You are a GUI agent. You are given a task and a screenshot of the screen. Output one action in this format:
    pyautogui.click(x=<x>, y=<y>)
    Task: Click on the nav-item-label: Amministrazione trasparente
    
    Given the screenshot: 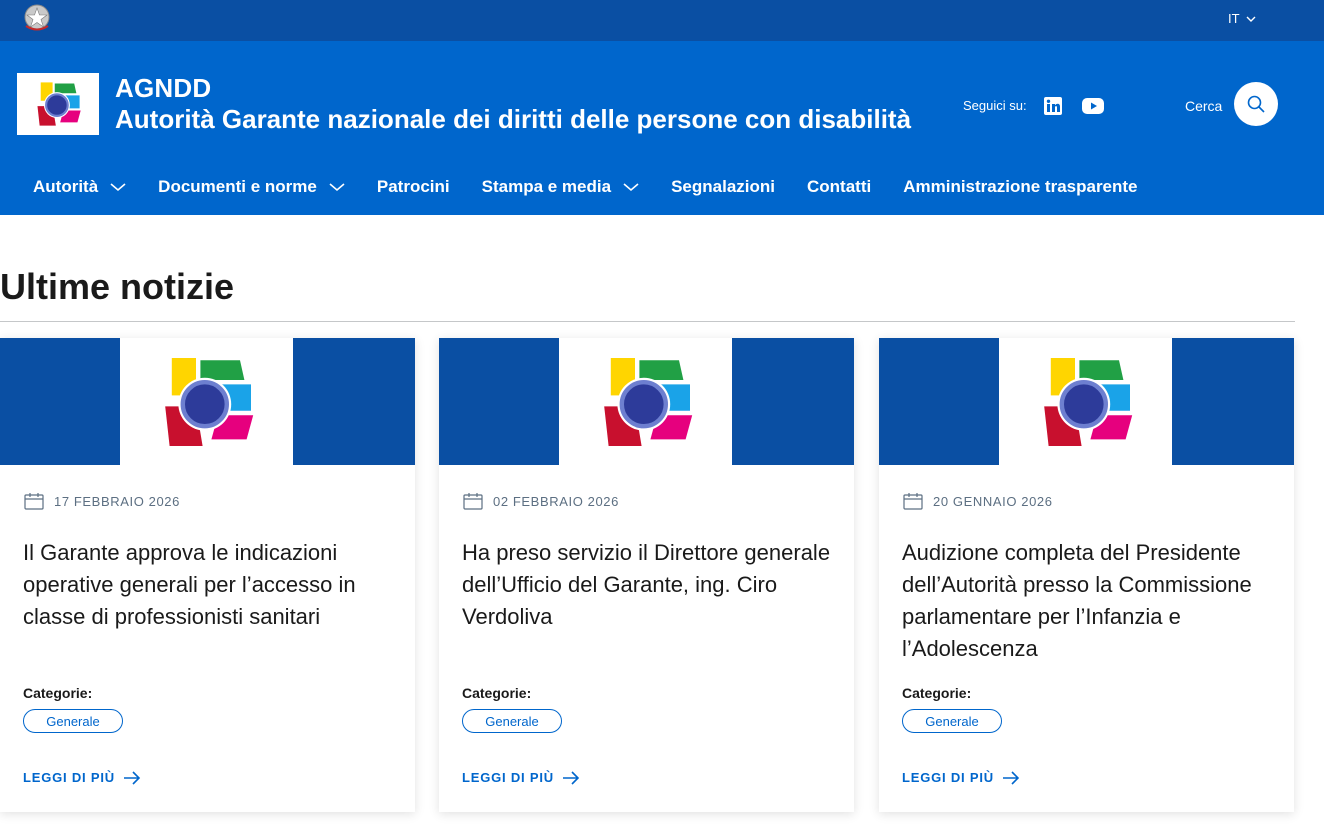 What is the action you would take?
    pyautogui.click(x=1020, y=186)
    